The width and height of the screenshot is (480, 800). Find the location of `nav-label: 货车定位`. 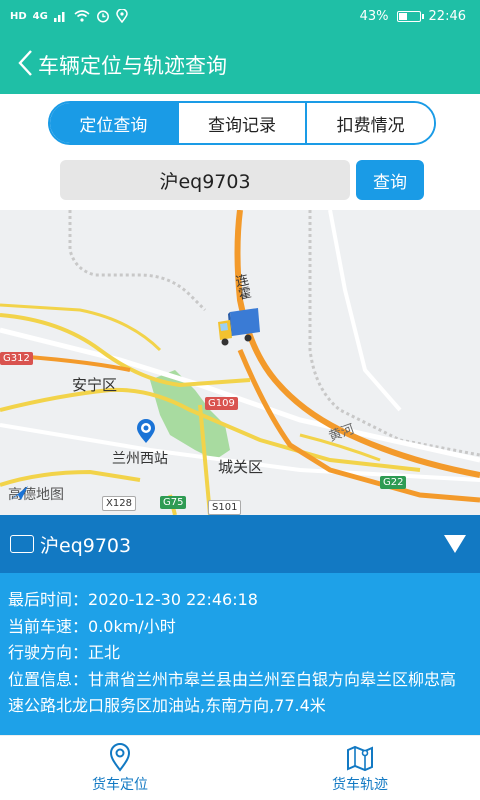

nav-label: 货车定位 is located at coordinates (120, 785).